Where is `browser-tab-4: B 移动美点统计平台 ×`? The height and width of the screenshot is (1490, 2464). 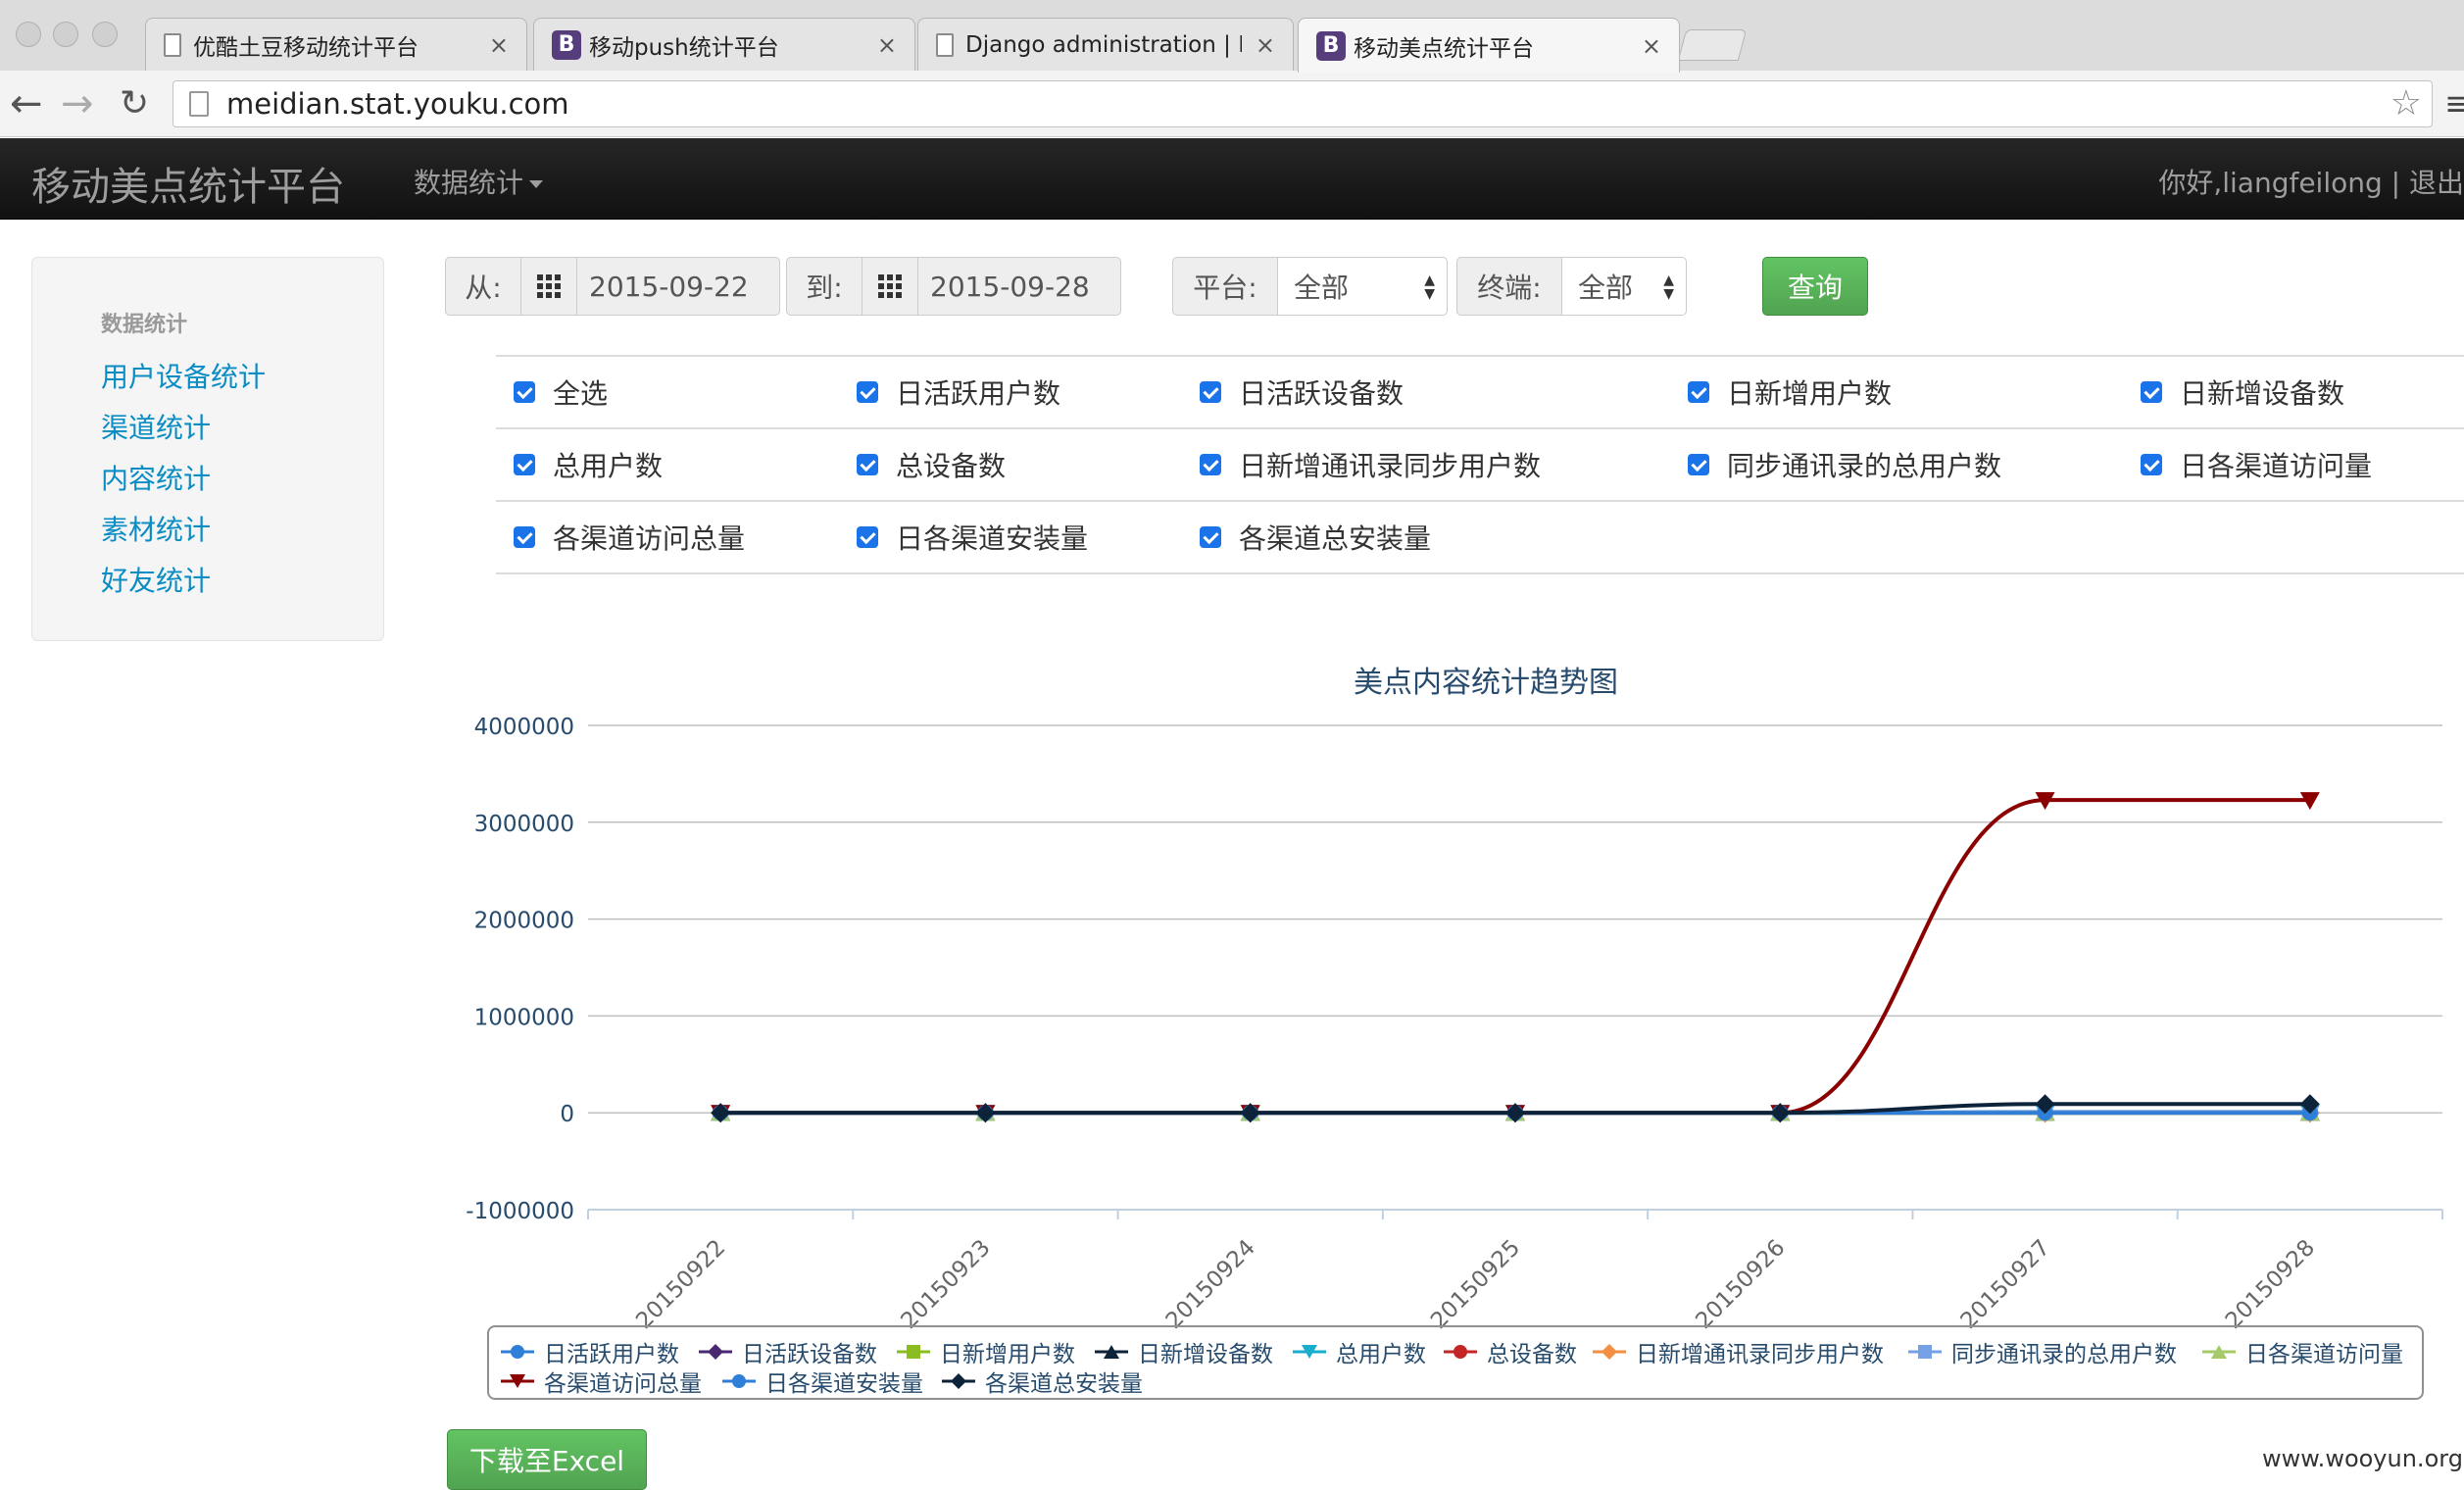 browser-tab-4: B 移动美点统计平台 × is located at coordinates (1489, 45).